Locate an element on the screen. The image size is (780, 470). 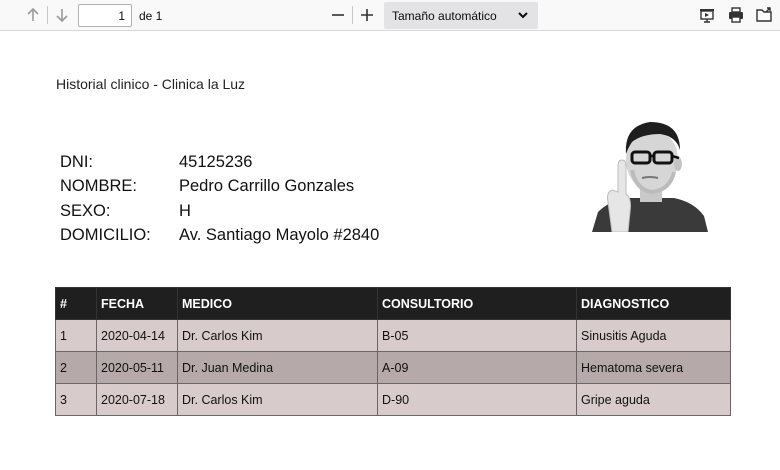
zoom-in-icon is located at coordinates (367, 15).